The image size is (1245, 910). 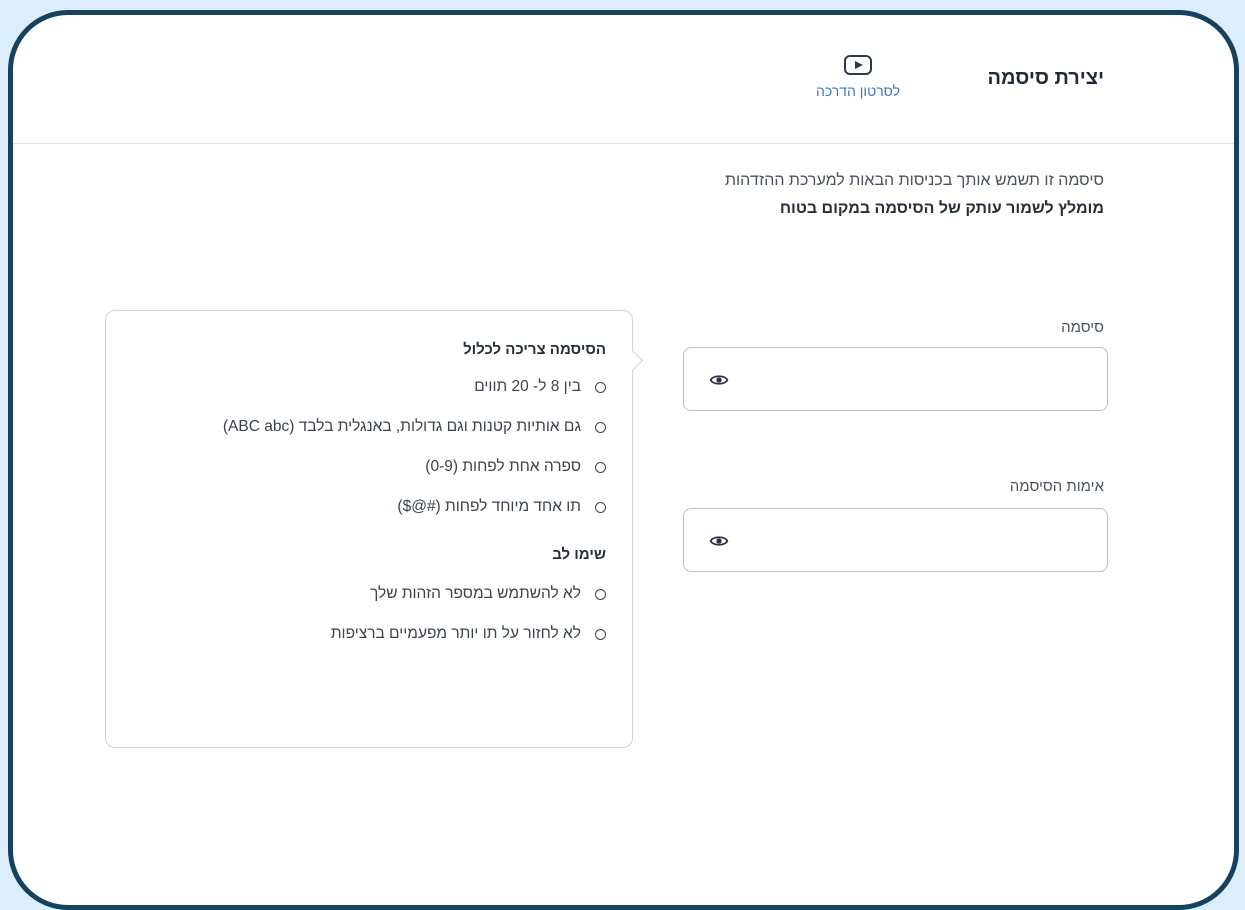 What do you see at coordinates (1046, 78) in the screenshot?
I see `page-title: יצירת סיסמה` at bounding box center [1046, 78].